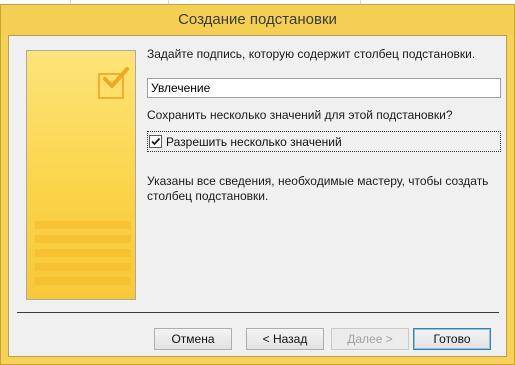 Image resolution: width=515 pixels, height=365 pixels. I want to click on dialog-title: Создание подстановки, so click(257, 19).